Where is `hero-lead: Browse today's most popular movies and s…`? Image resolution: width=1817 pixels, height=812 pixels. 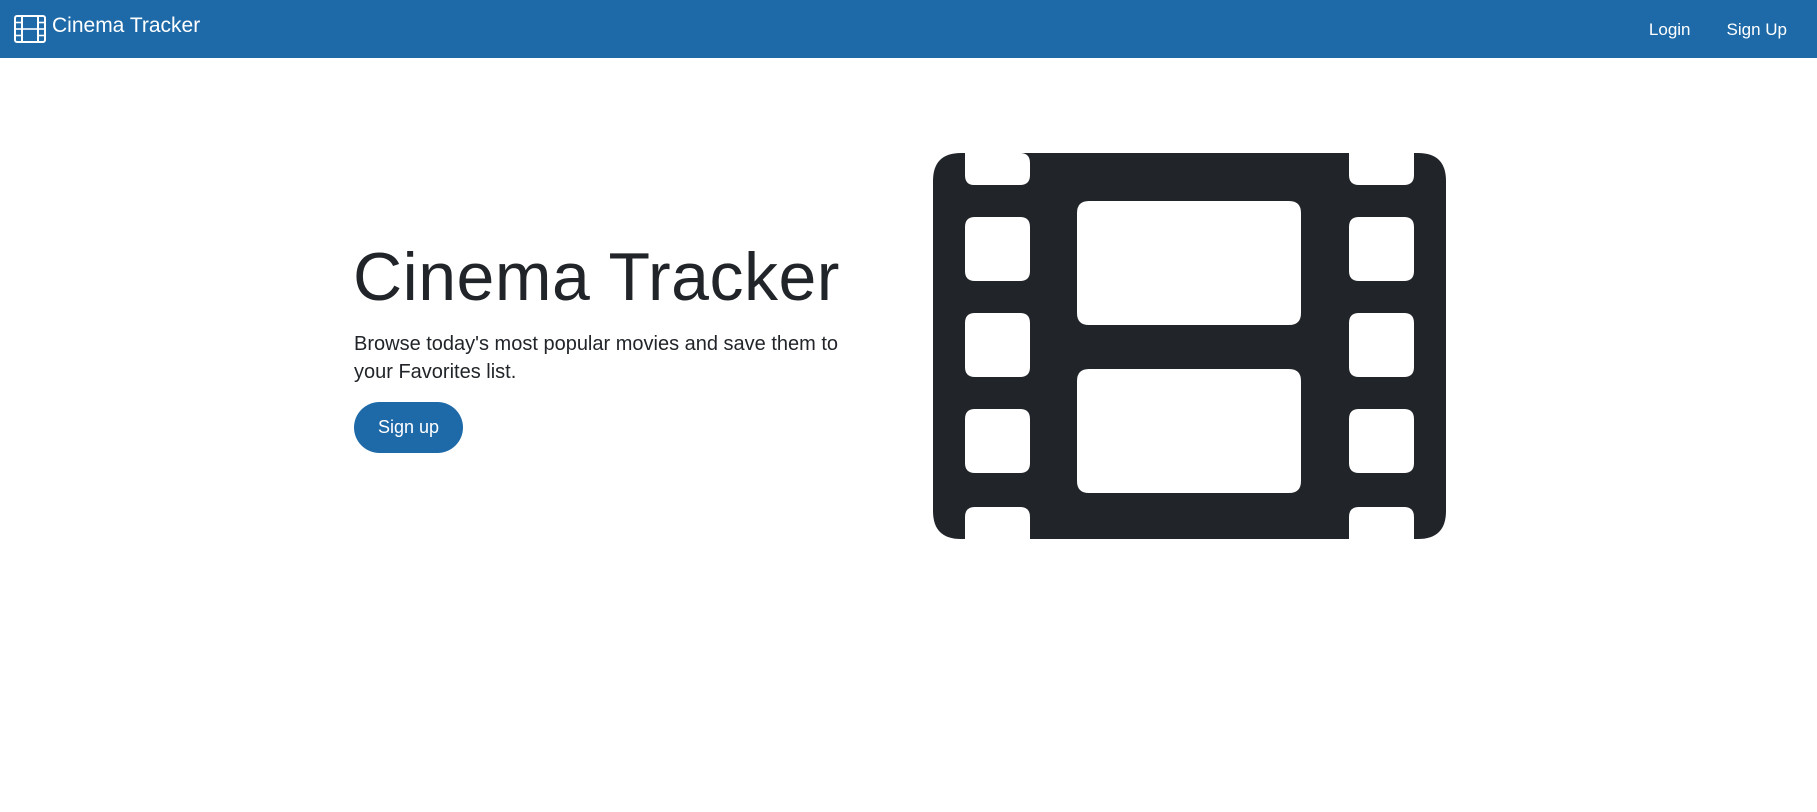
hero-lead: Browse today's most popular movies and s… is located at coordinates (596, 358).